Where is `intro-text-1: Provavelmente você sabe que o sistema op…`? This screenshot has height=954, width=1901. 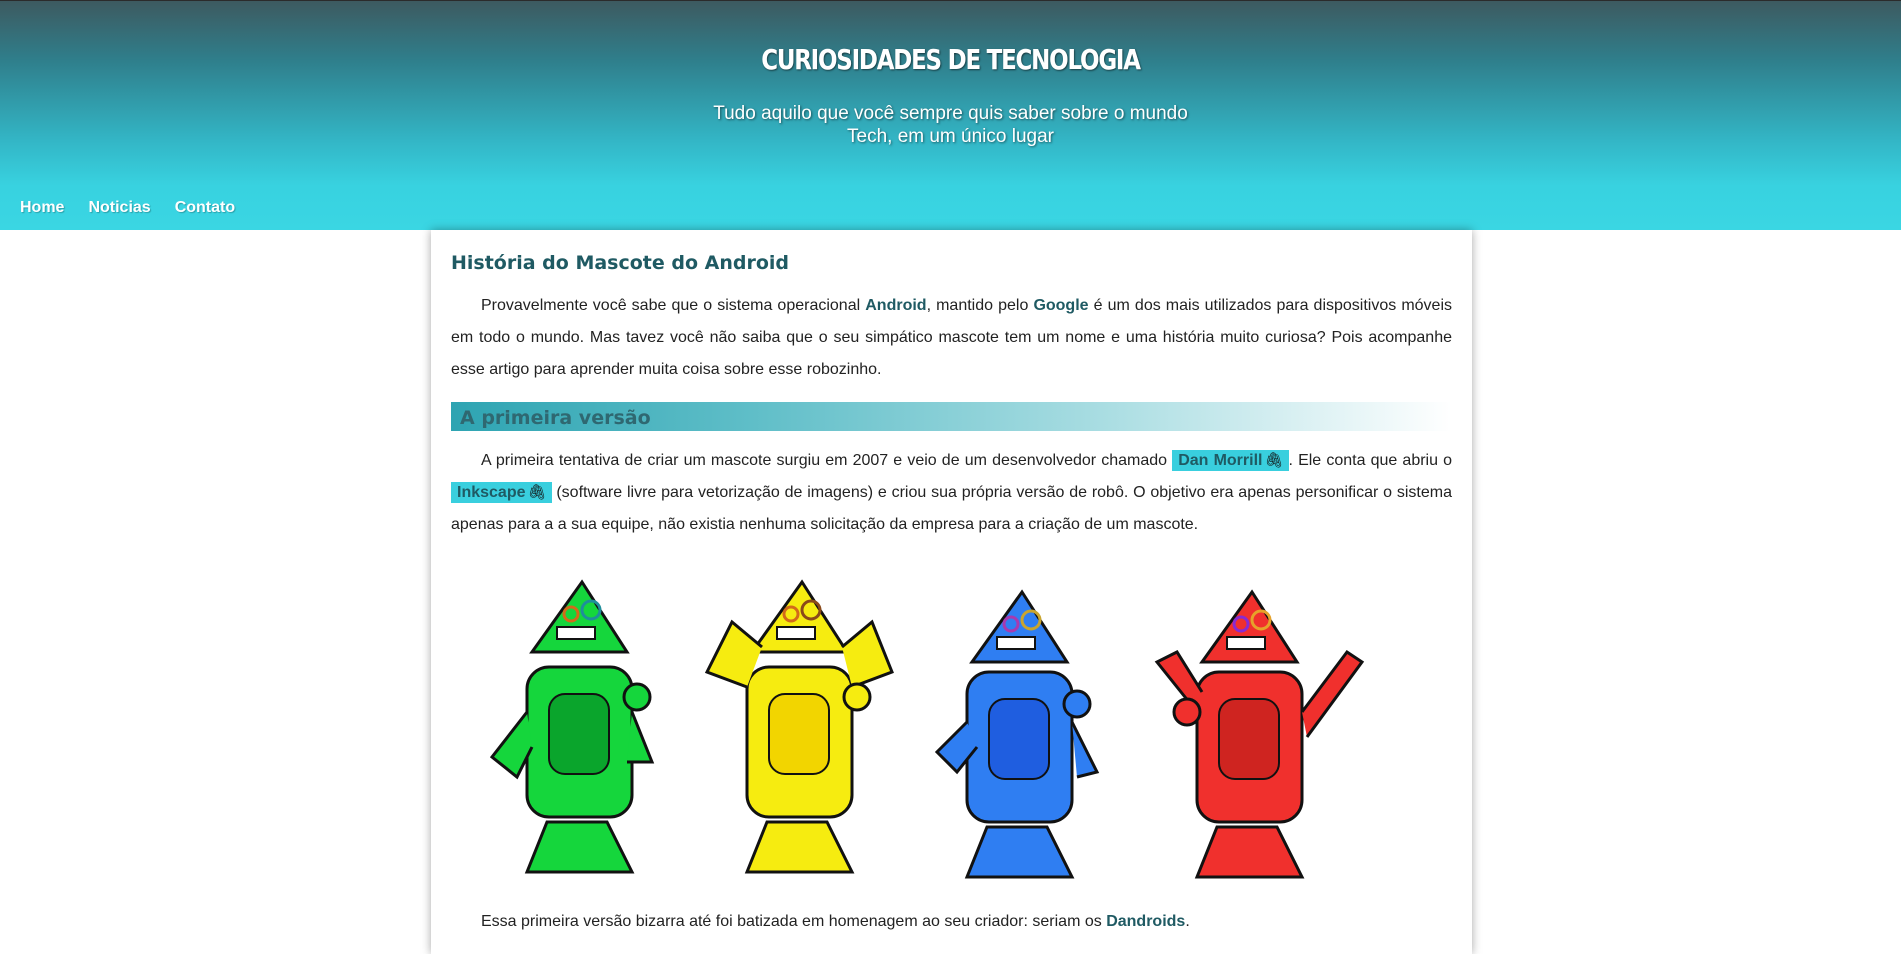 intro-text-1: Provavelmente você sabe que o sistema op… is located at coordinates (673, 305).